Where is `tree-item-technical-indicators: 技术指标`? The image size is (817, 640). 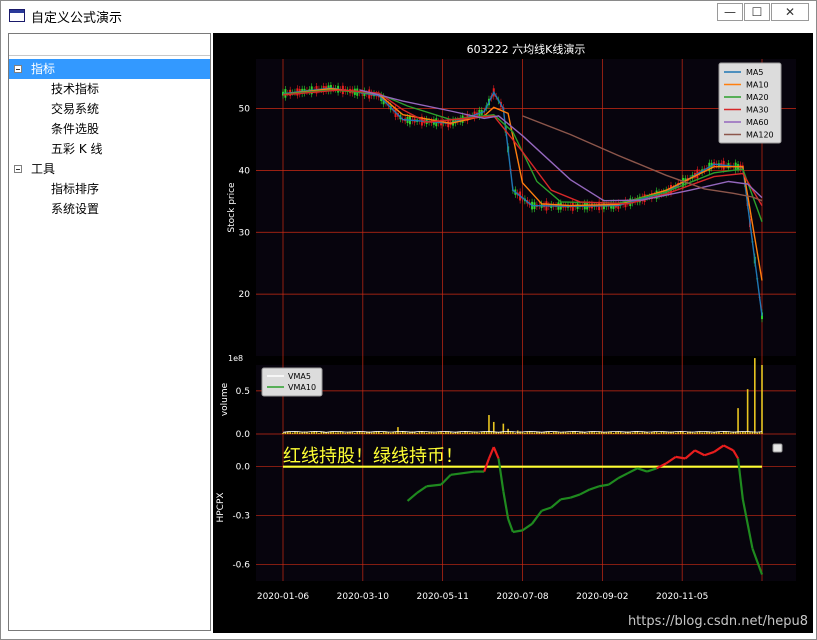
tree-item-technical-indicators: 技术指标 is located at coordinates (109, 89).